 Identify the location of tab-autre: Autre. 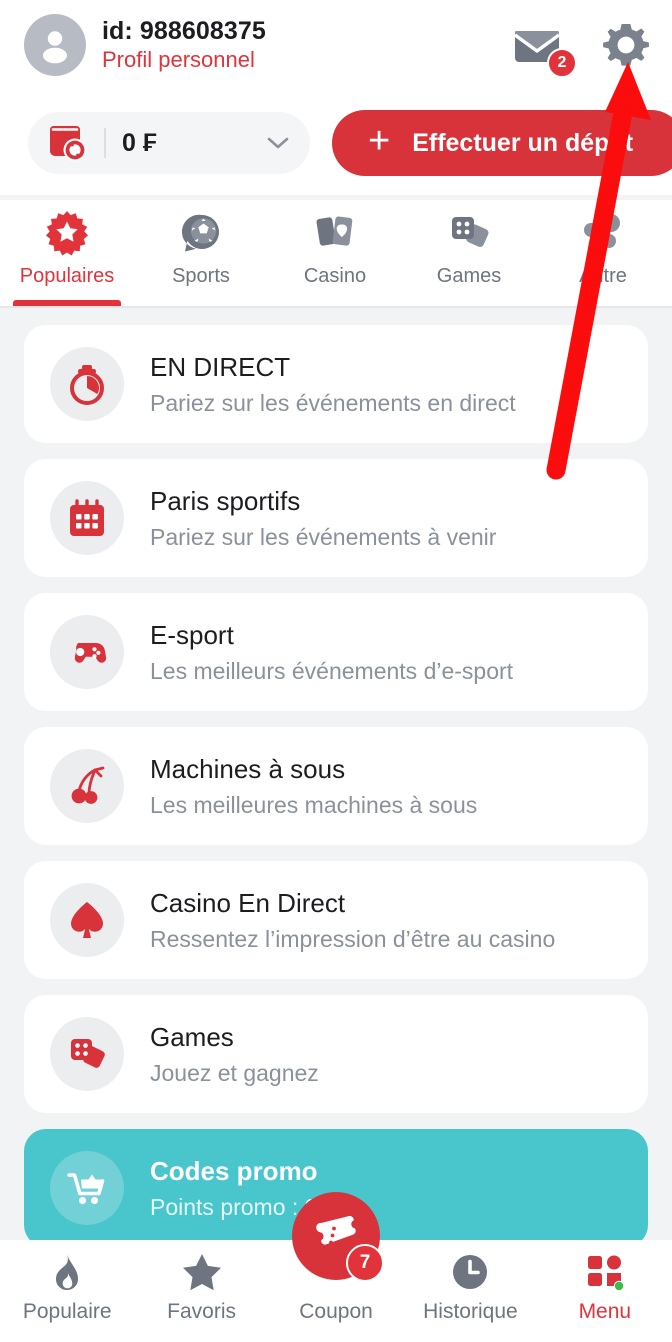
(603, 253).